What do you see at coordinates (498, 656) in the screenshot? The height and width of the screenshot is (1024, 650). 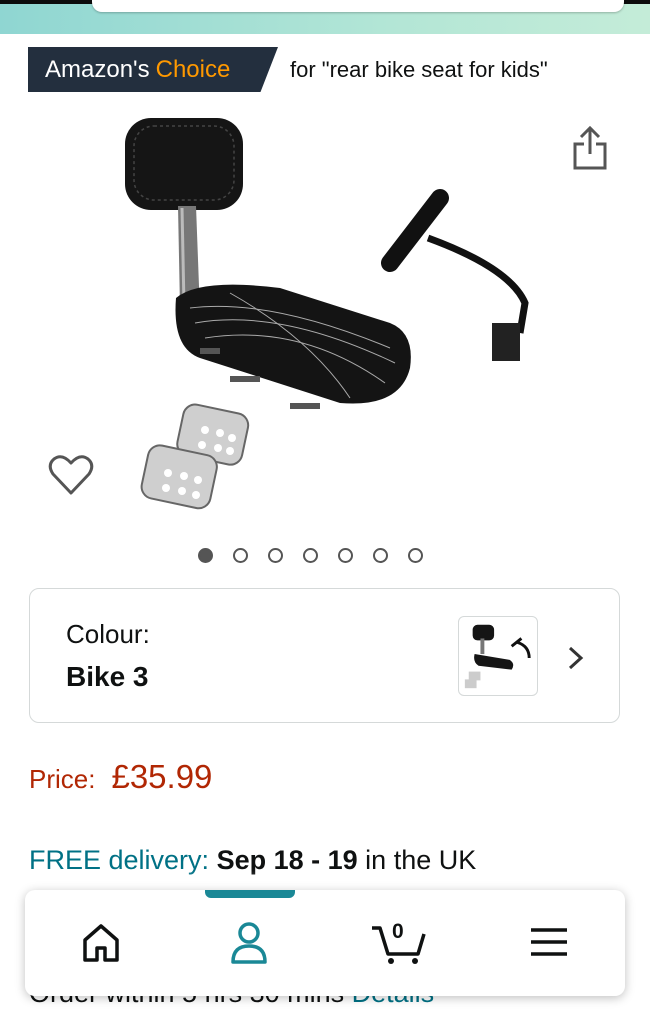 I see `colour-thumbnail` at bounding box center [498, 656].